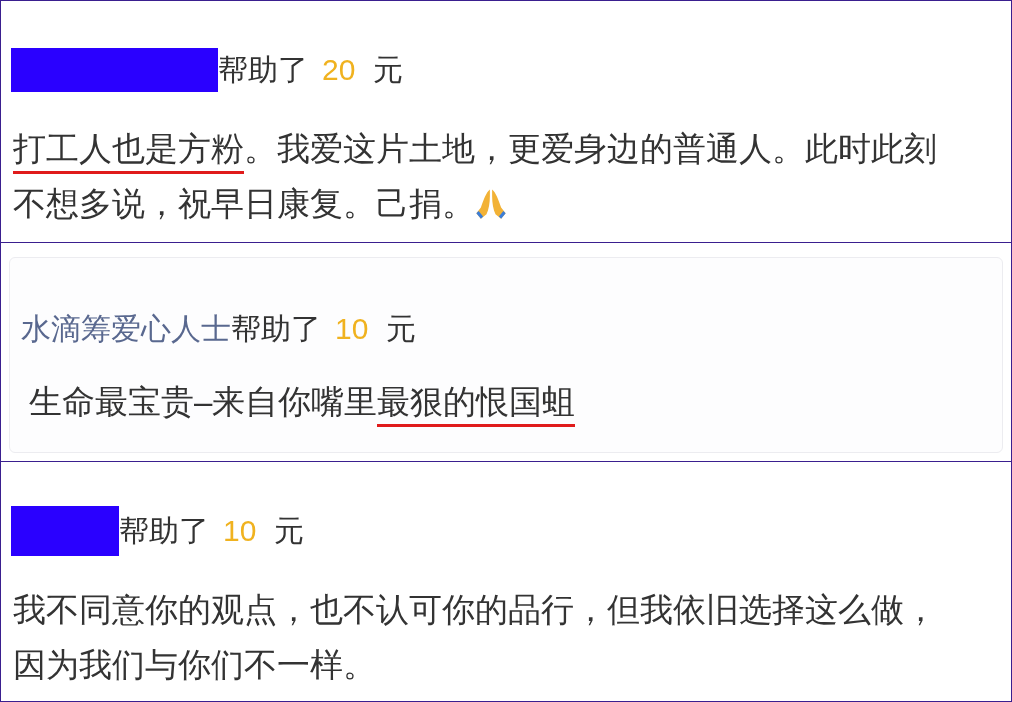 This screenshot has height=702, width=1012. What do you see at coordinates (475, 637) in the screenshot?
I see `comment-text: 我不同意你的观点，也不认可你的品行，但我依旧选择这么做，因为我们与你们不一样。` at bounding box center [475, 637].